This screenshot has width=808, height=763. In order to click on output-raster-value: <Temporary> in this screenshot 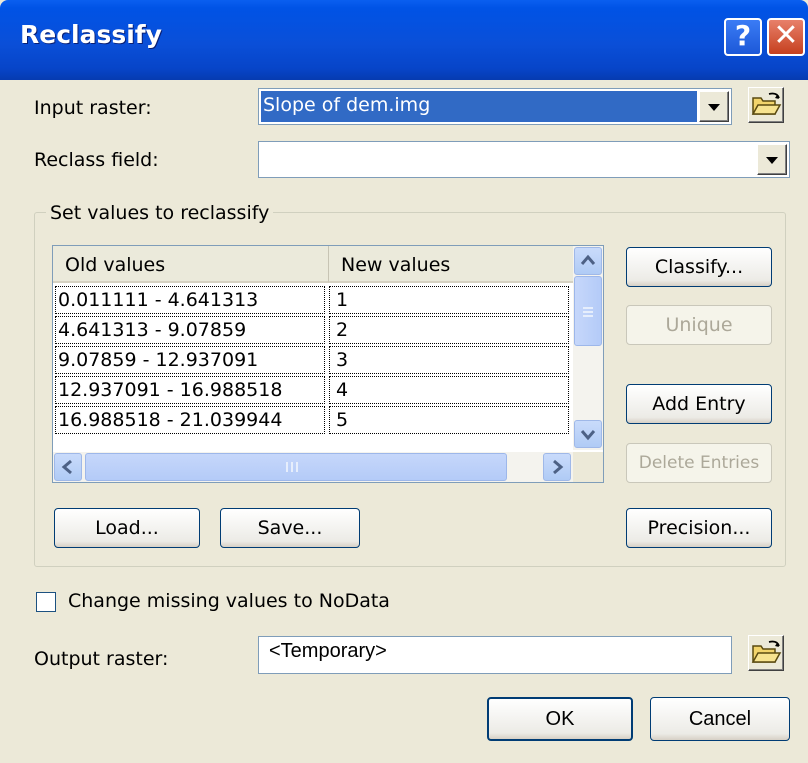, I will do `click(328, 651)`.